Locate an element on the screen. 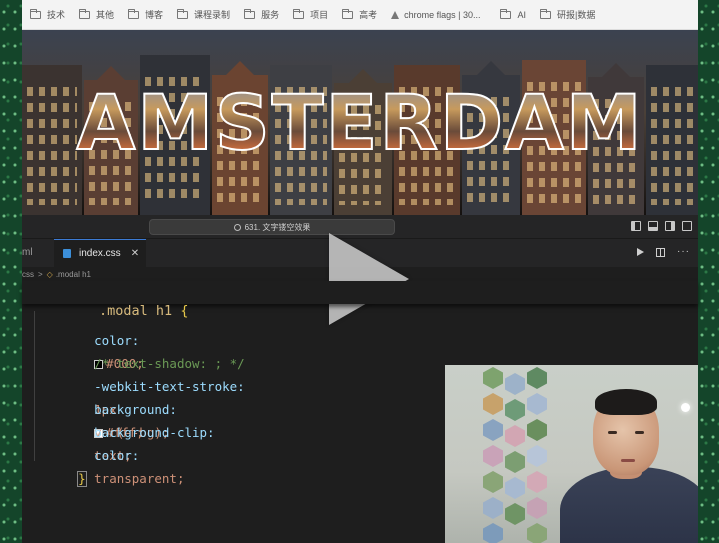 The image size is (719, 543). bookmark-label: 其他 is located at coordinates (105, 15).